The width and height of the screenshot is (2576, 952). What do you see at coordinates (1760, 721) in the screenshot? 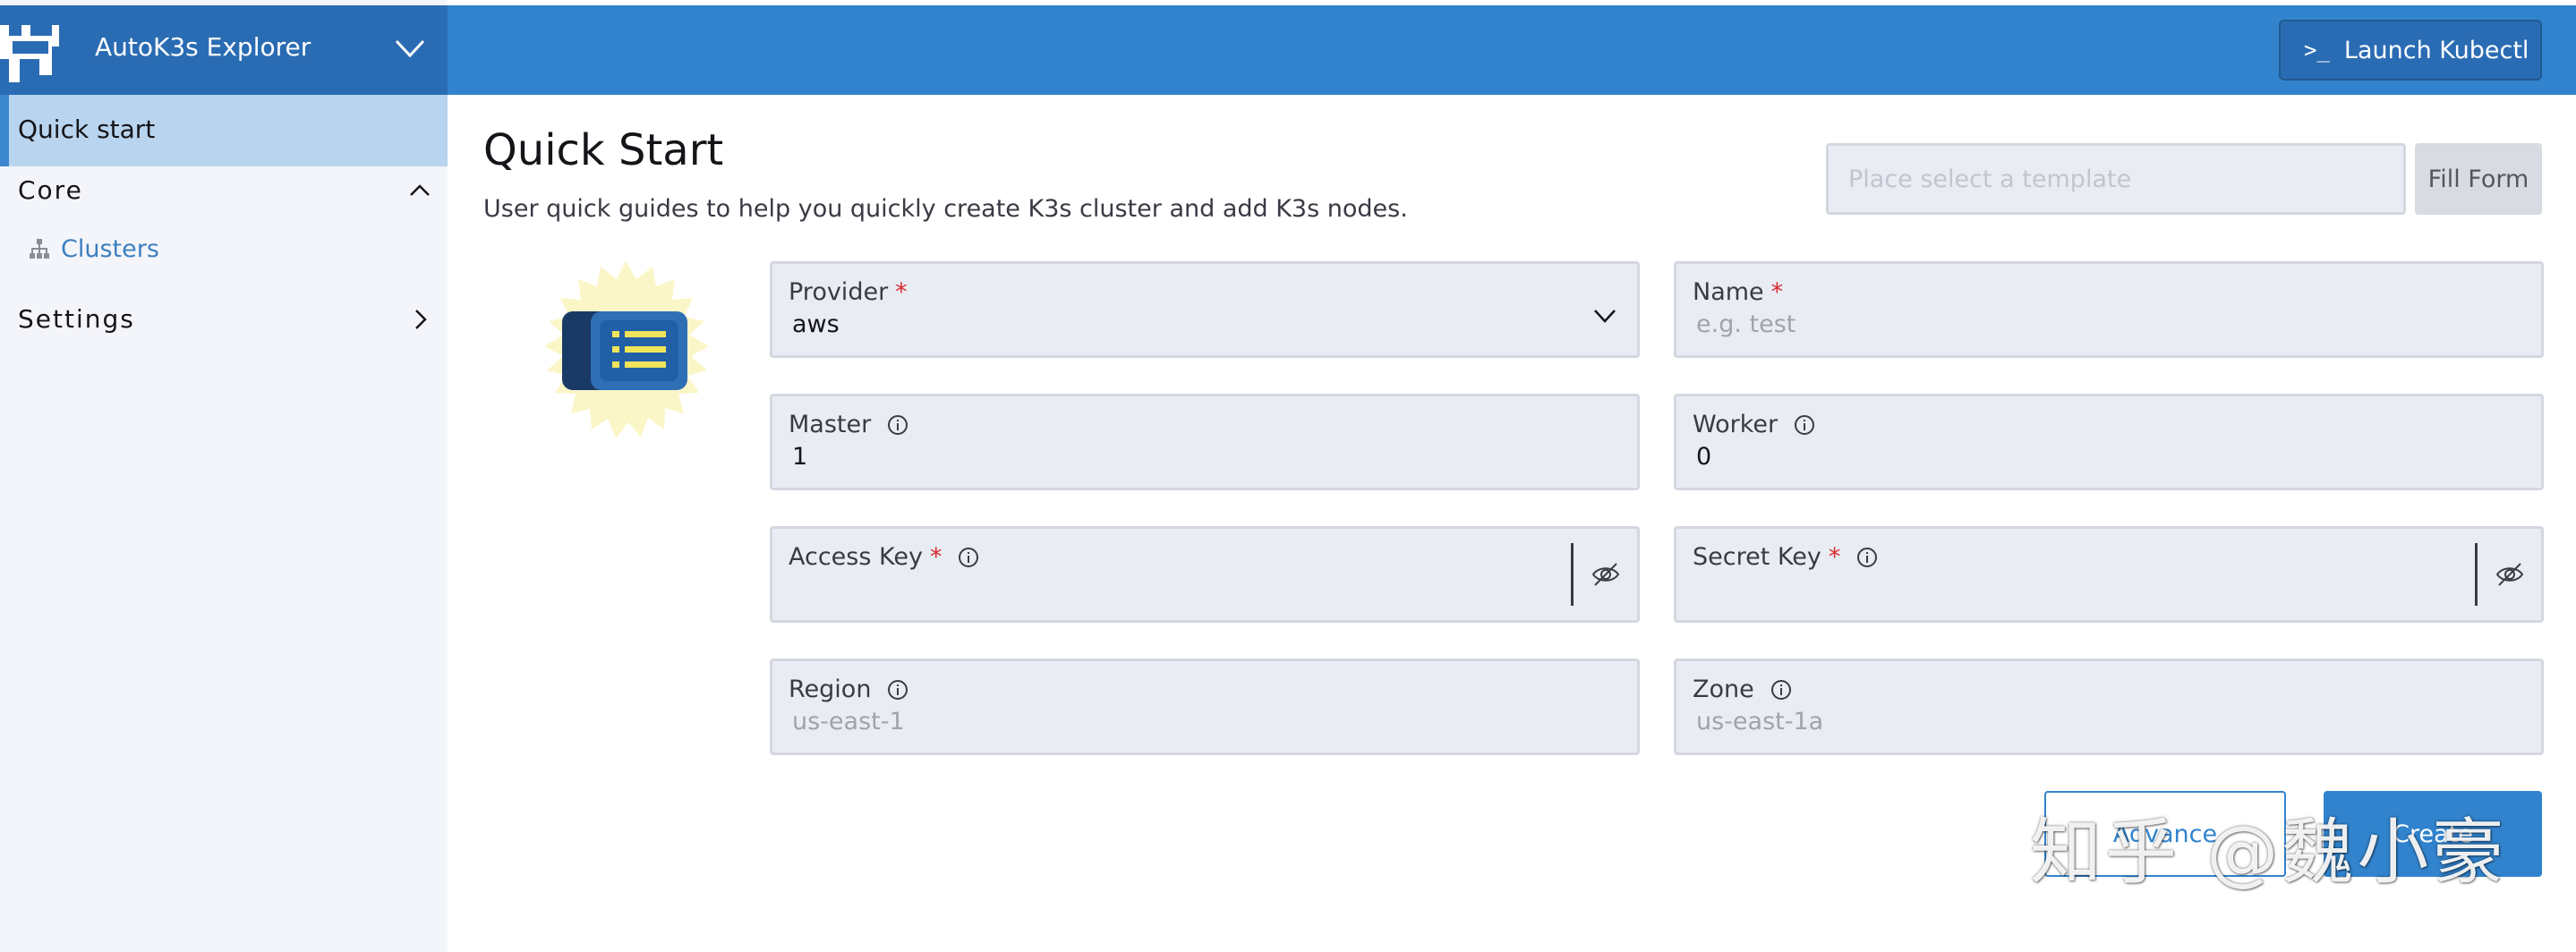
I see `zone-placeholder: us-east-1a` at bounding box center [1760, 721].